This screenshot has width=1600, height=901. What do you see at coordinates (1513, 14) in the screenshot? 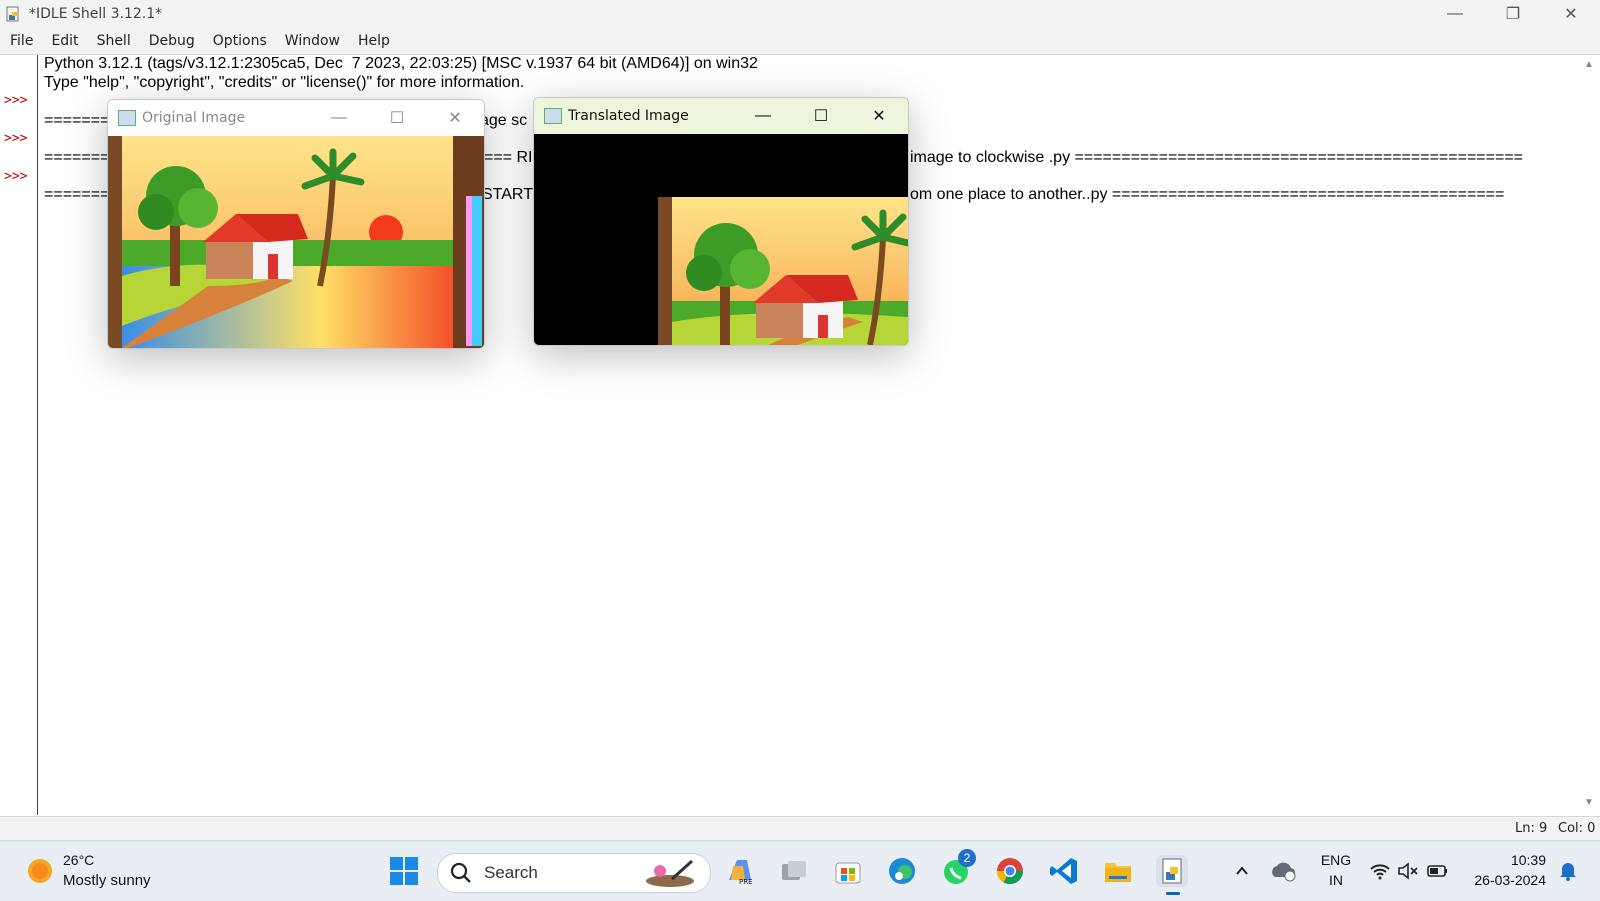
I see `restore-button: ❐` at bounding box center [1513, 14].